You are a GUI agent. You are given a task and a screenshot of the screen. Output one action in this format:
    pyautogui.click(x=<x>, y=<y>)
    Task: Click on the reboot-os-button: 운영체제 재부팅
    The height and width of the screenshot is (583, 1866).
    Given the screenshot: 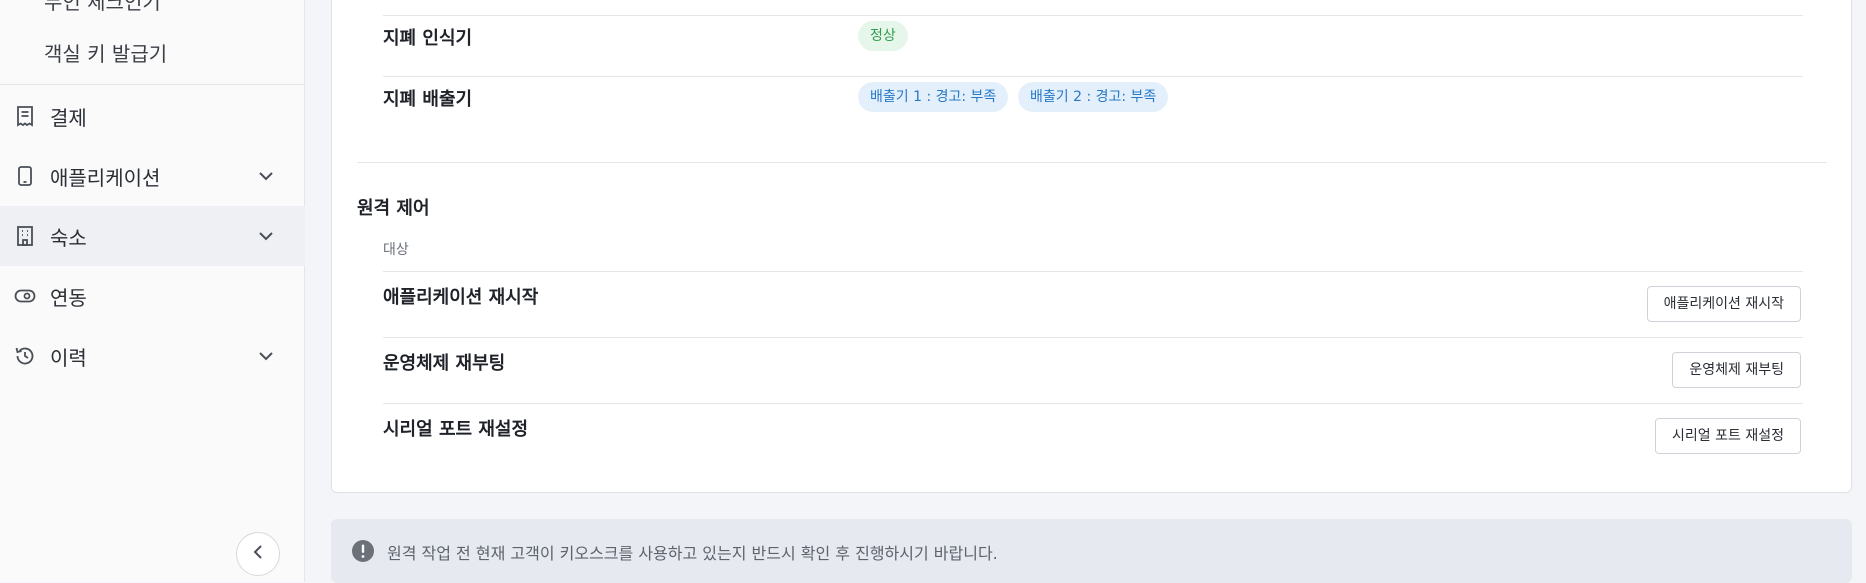 What is the action you would take?
    pyautogui.click(x=1736, y=370)
    